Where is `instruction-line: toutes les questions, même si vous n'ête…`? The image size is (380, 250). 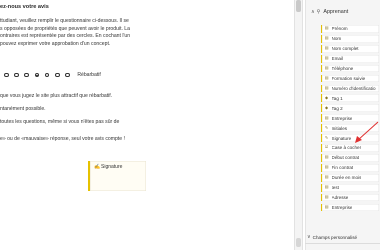
instruction-line: toutes les questions, même si vous n'ête… is located at coordinates (60, 122).